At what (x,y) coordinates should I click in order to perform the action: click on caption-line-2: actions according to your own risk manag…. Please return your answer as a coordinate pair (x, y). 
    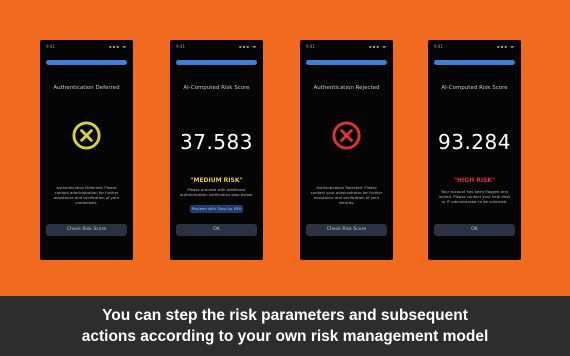
    Looking at the image, I should click on (285, 336).